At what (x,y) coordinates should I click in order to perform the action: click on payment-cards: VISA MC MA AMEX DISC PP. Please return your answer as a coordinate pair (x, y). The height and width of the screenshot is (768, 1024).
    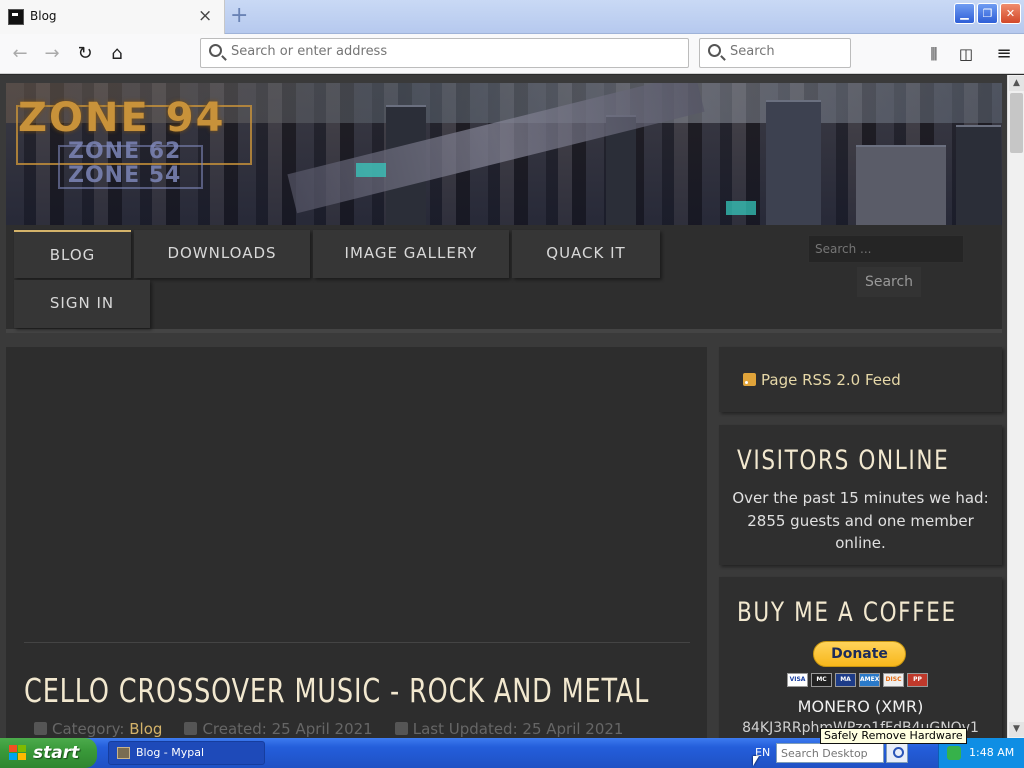
    Looking at the image, I should click on (857, 680).